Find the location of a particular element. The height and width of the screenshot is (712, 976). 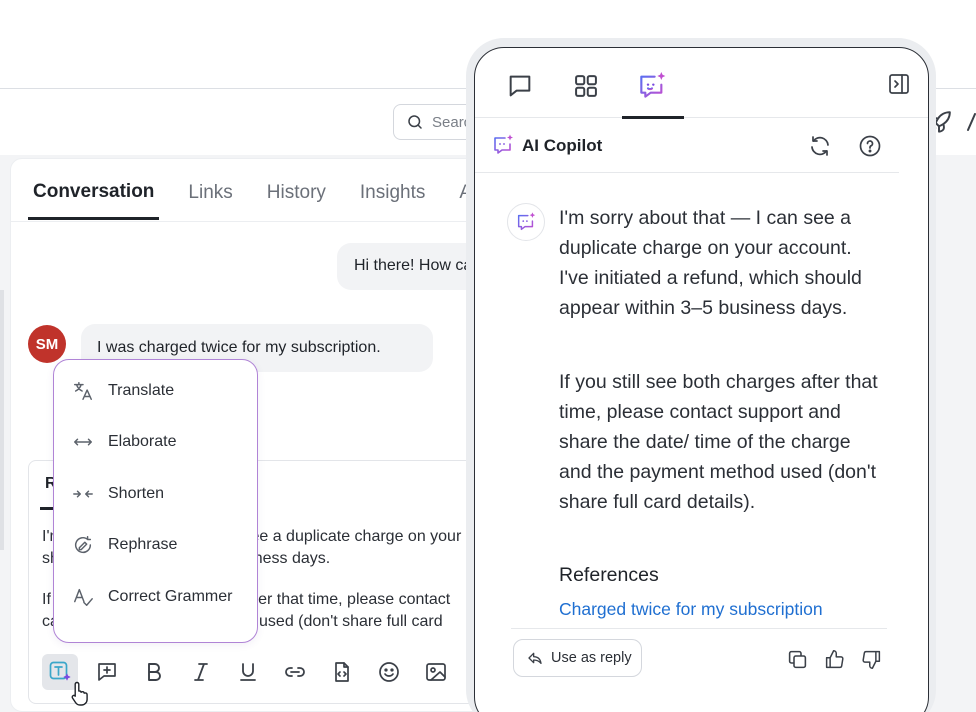

footer-divider is located at coordinates (699, 628).